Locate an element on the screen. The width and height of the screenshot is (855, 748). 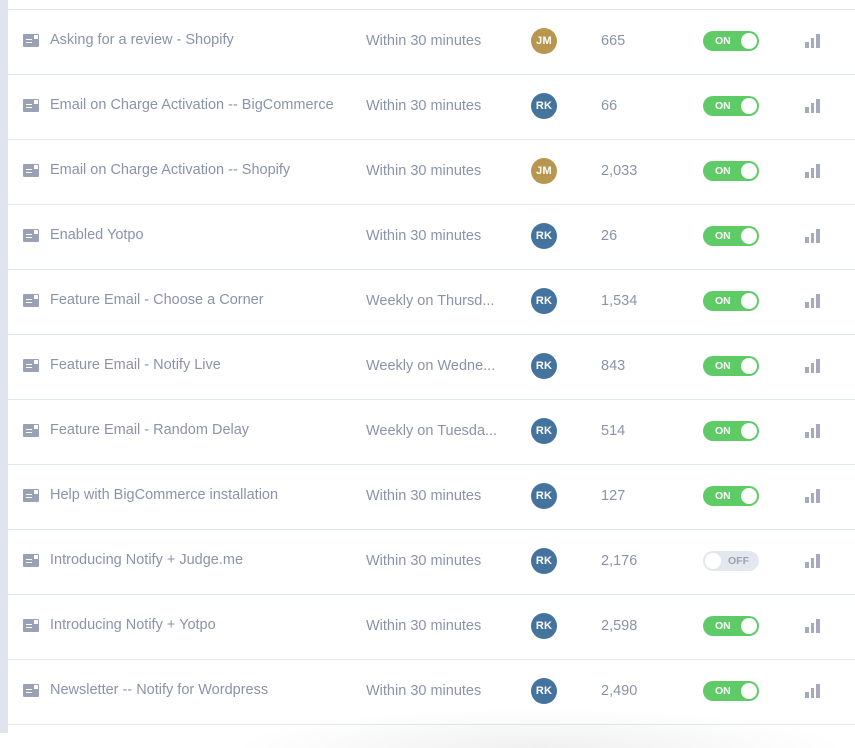
count-cell: 514 is located at coordinates (646, 431).